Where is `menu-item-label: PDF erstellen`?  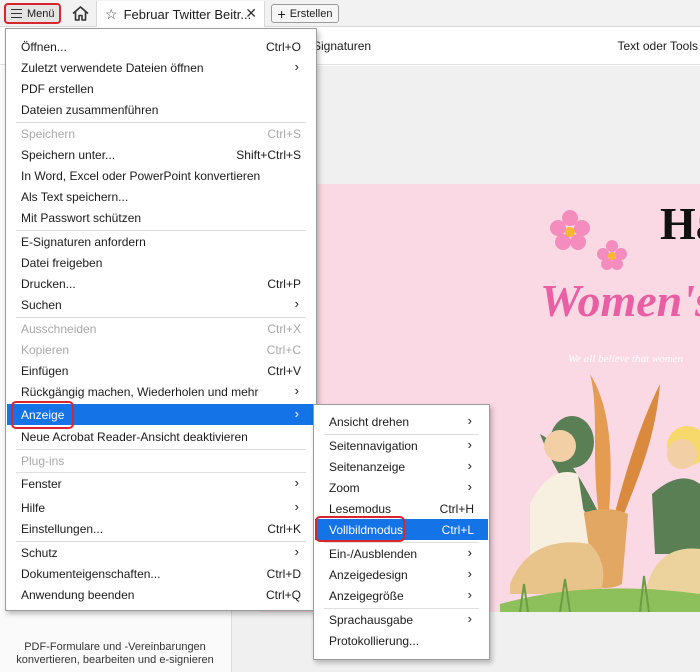
menu-item-label: PDF erstellen is located at coordinates (57, 88).